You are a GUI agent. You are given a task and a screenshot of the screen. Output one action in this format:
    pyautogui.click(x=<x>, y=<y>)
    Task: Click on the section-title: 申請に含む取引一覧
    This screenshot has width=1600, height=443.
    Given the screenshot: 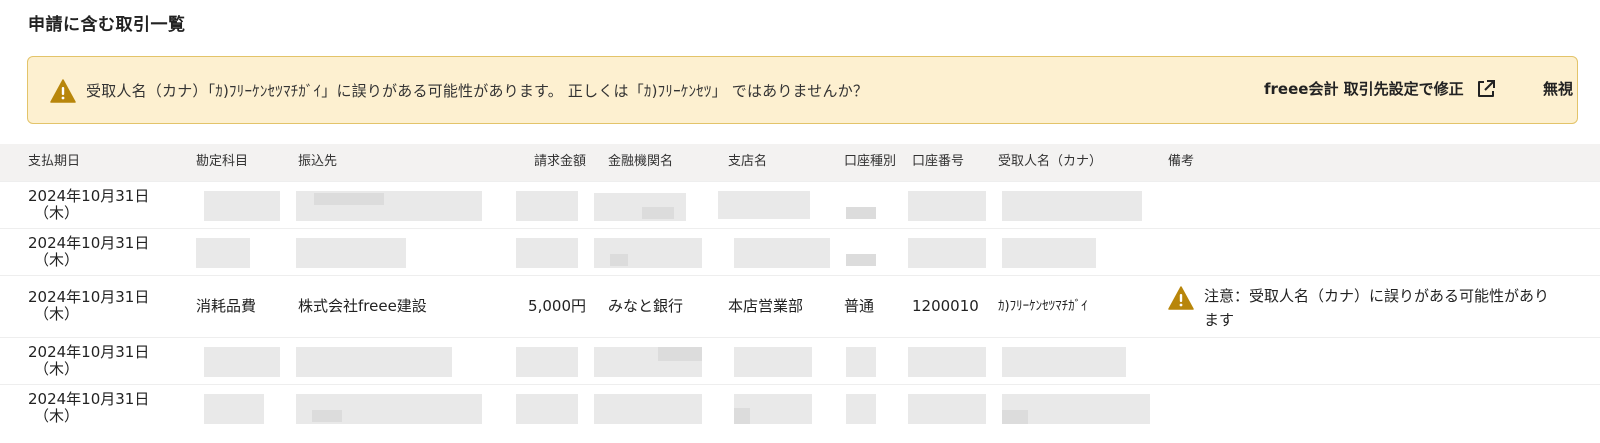 What is the action you would take?
    pyautogui.click(x=107, y=25)
    